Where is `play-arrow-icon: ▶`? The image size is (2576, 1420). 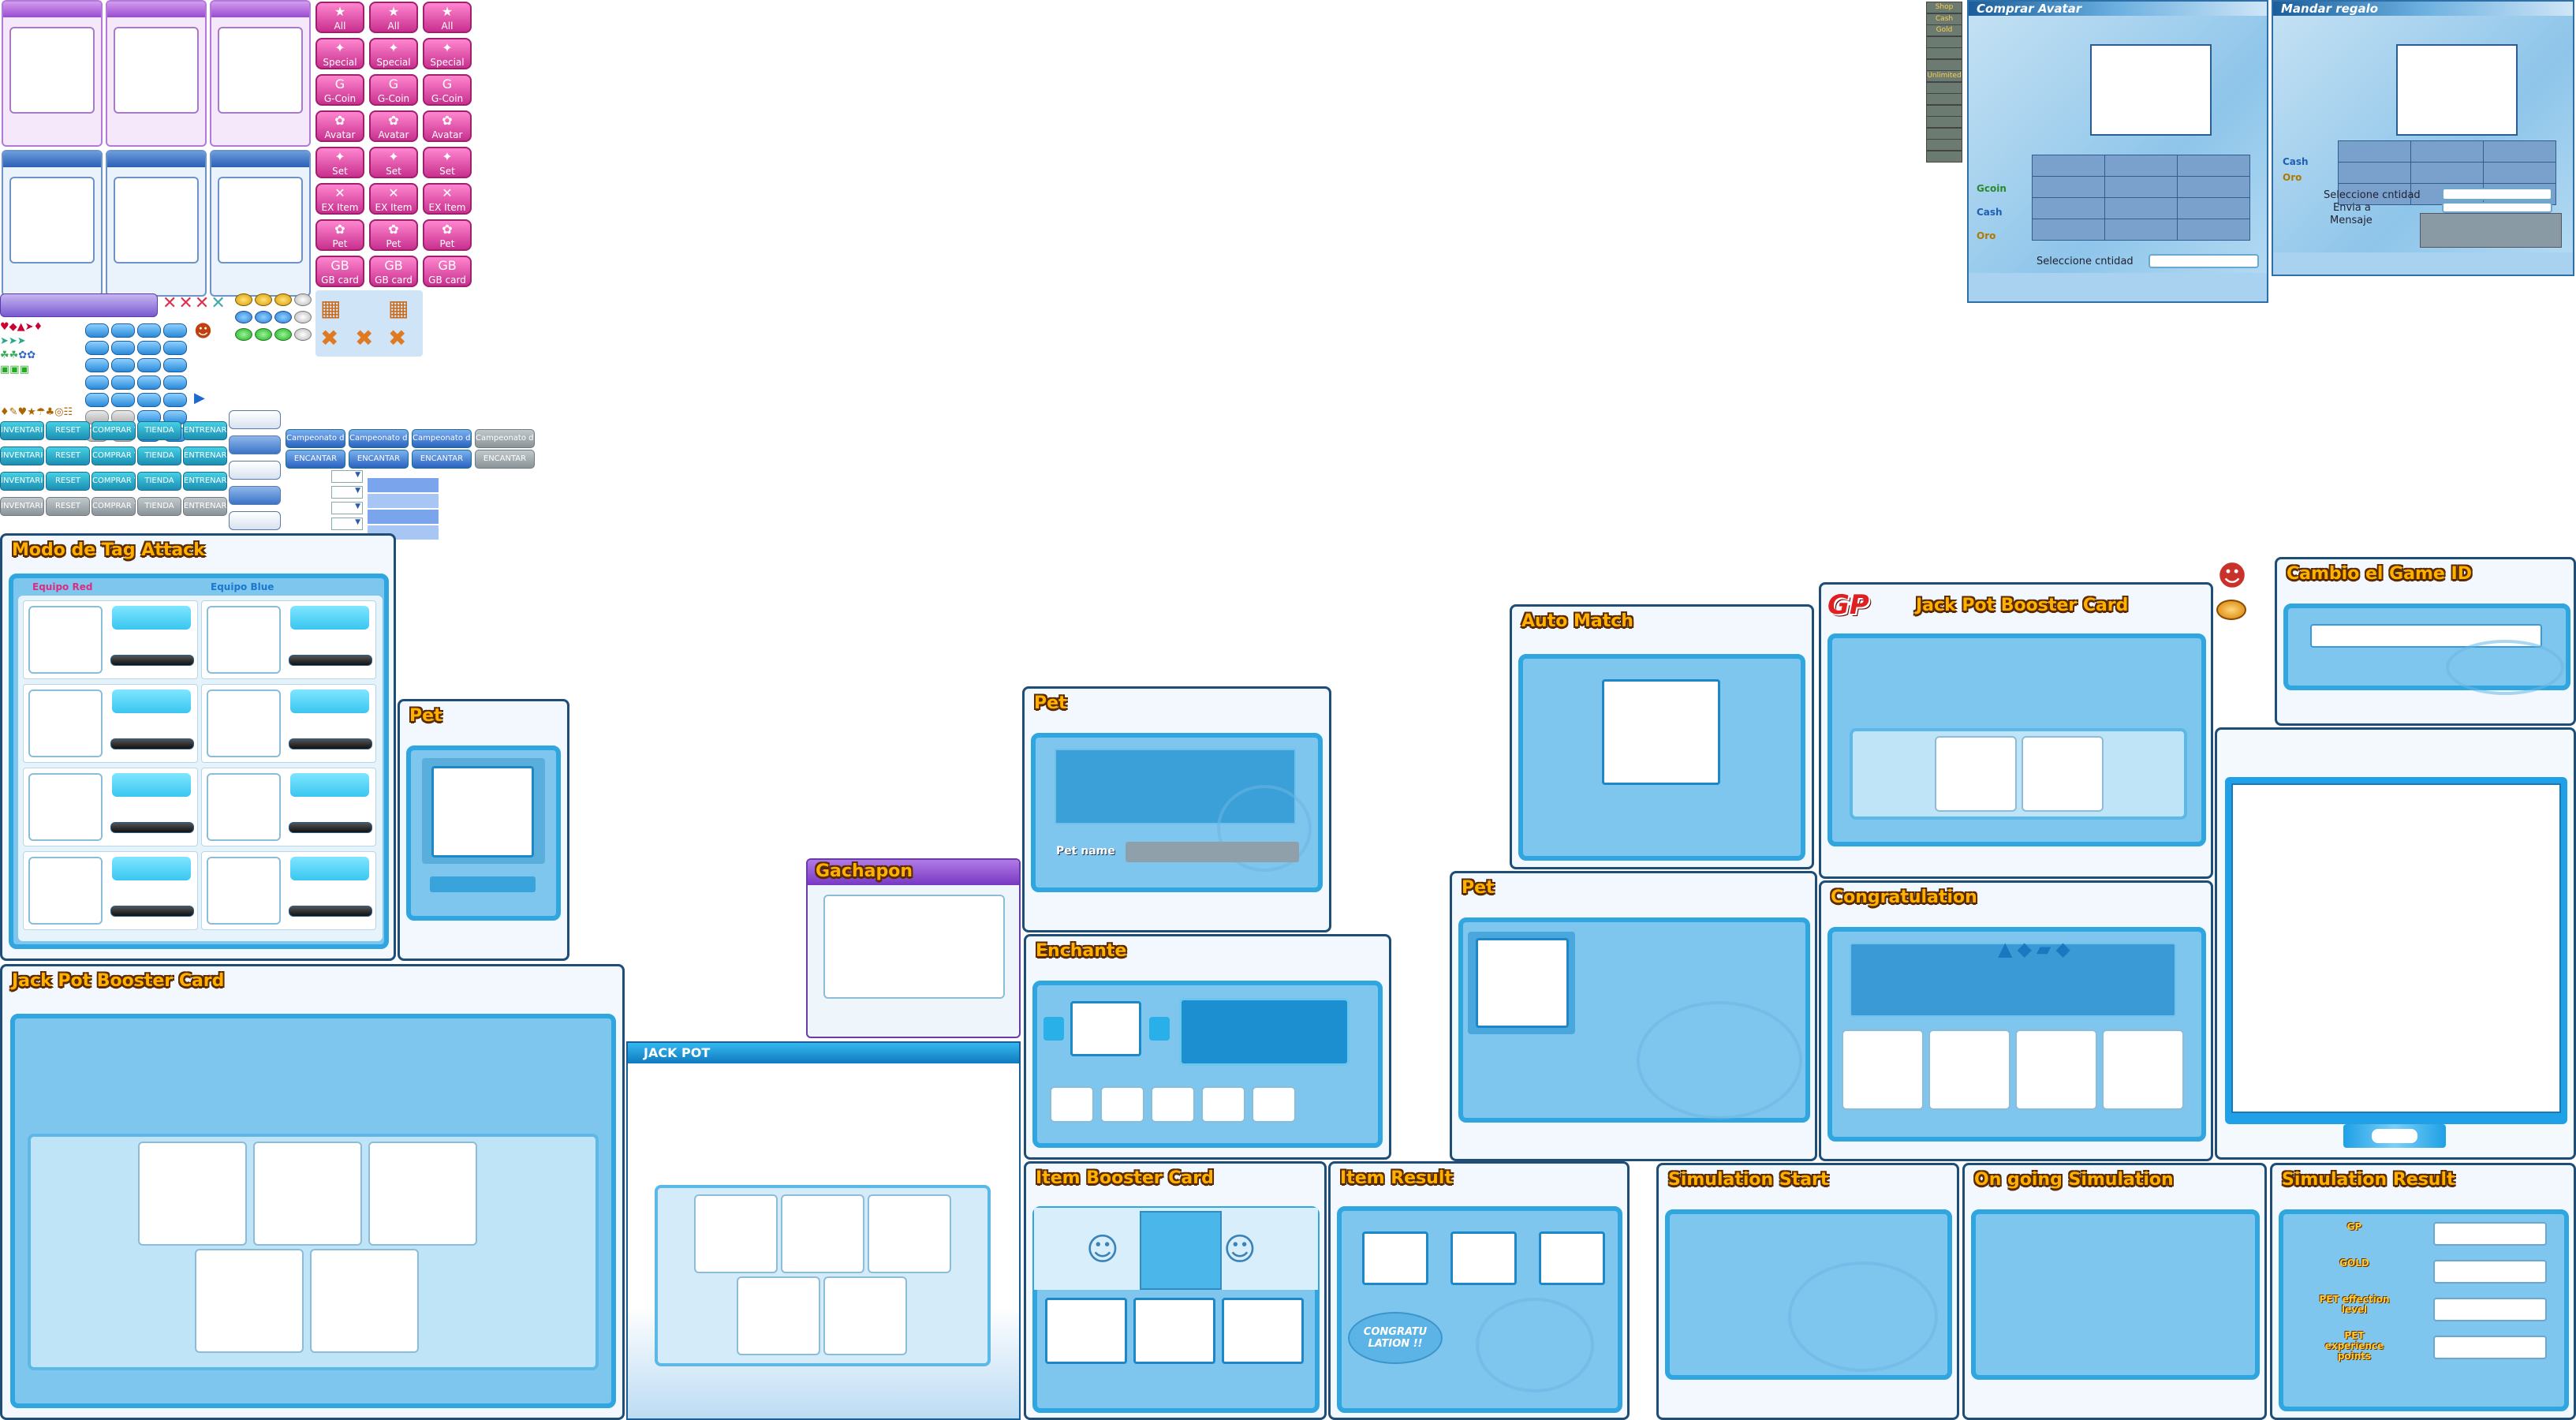
play-arrow-icon: ▶ is located at coordinates (199, 398).